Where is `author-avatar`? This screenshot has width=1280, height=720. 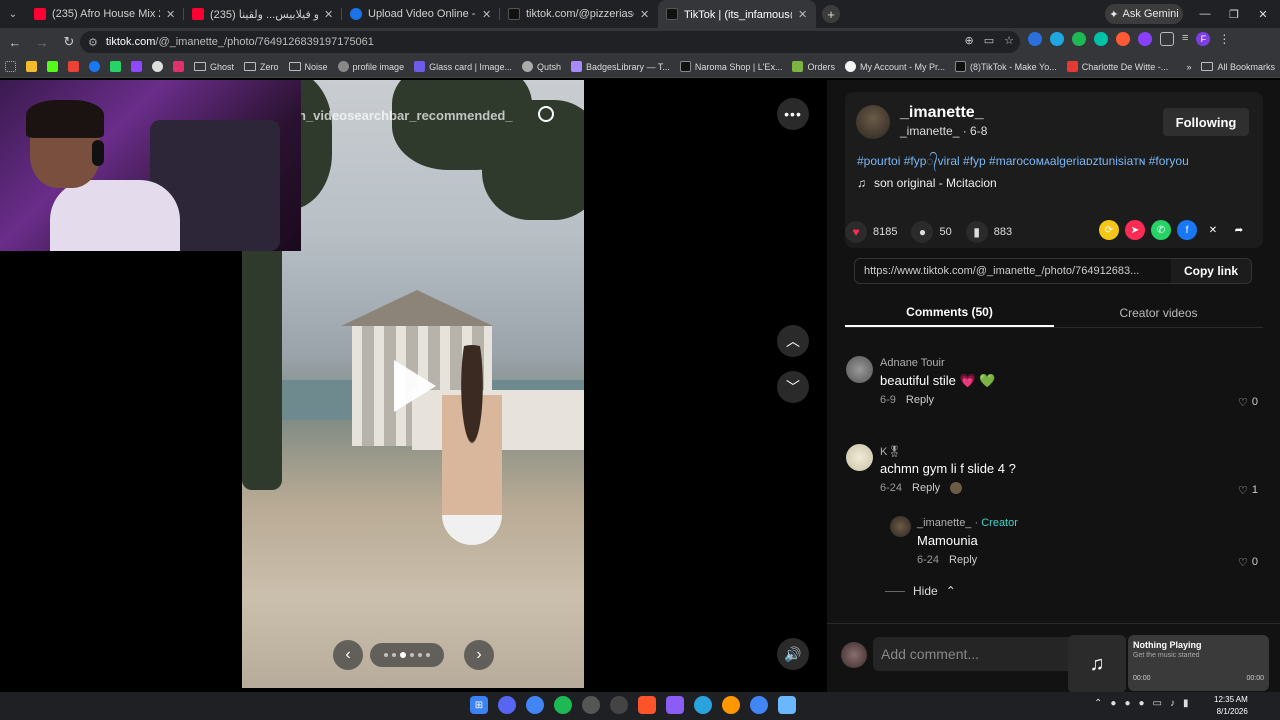
author-avatar is located at coordinates (873, 122).